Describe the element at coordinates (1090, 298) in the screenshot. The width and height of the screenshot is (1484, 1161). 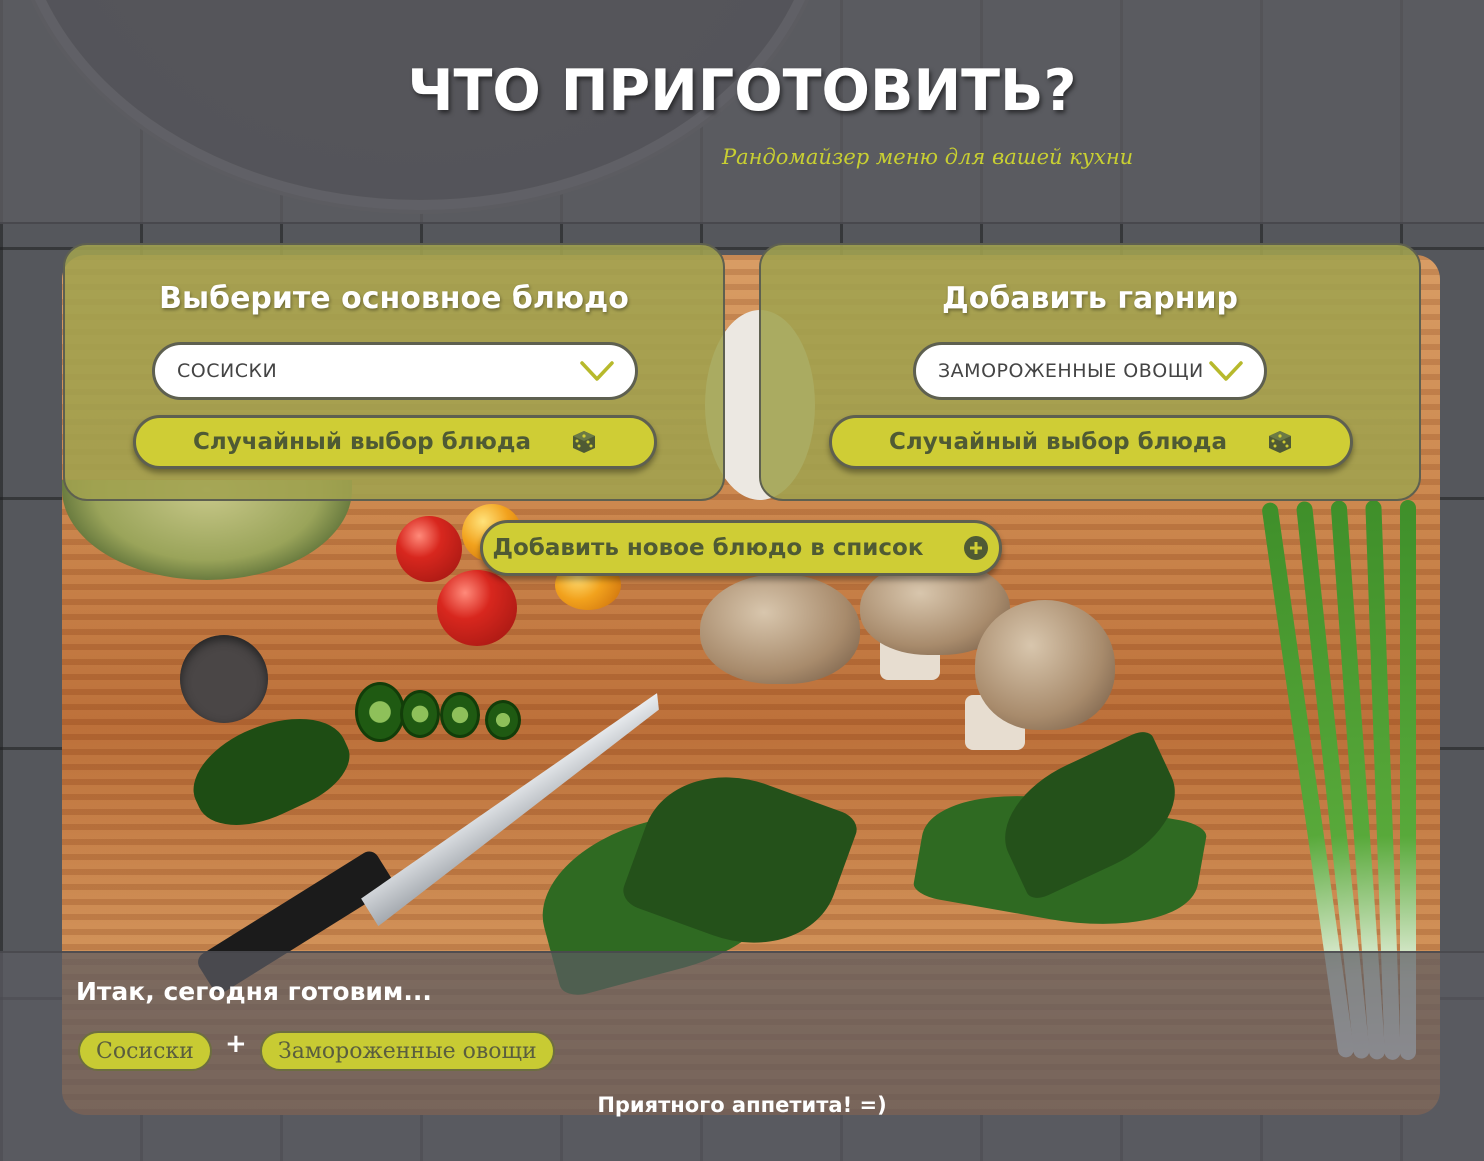
I see `side-dish-title: Добавить гарнир` at that location.